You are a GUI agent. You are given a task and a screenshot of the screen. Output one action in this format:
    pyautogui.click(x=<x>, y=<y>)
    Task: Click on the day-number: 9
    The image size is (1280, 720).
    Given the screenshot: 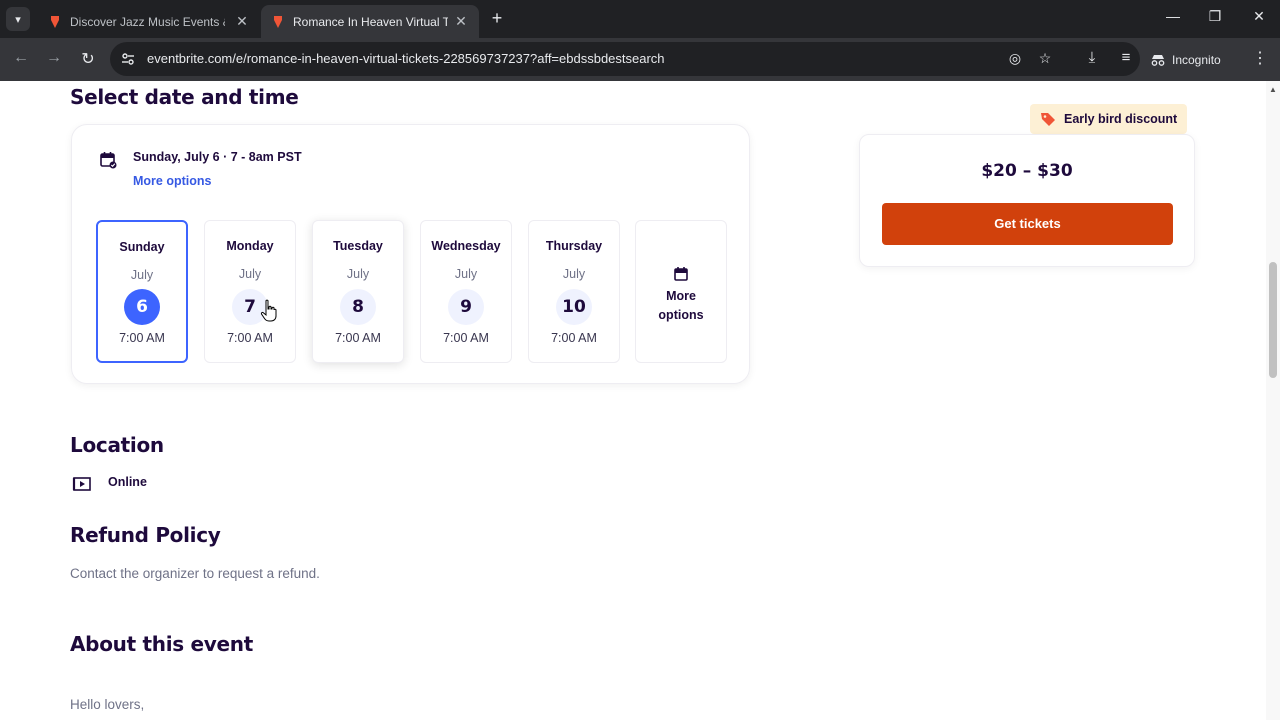 What is the action you would take?
    pyautogui.click(x=466, y=307)
    